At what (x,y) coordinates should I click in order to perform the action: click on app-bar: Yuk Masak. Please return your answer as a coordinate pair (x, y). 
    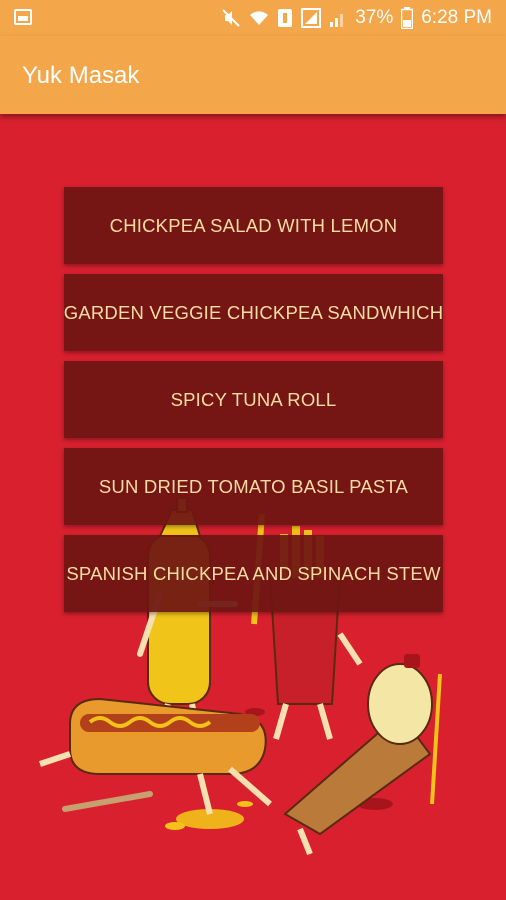
    Looking at the image, I should click on (253, 75).